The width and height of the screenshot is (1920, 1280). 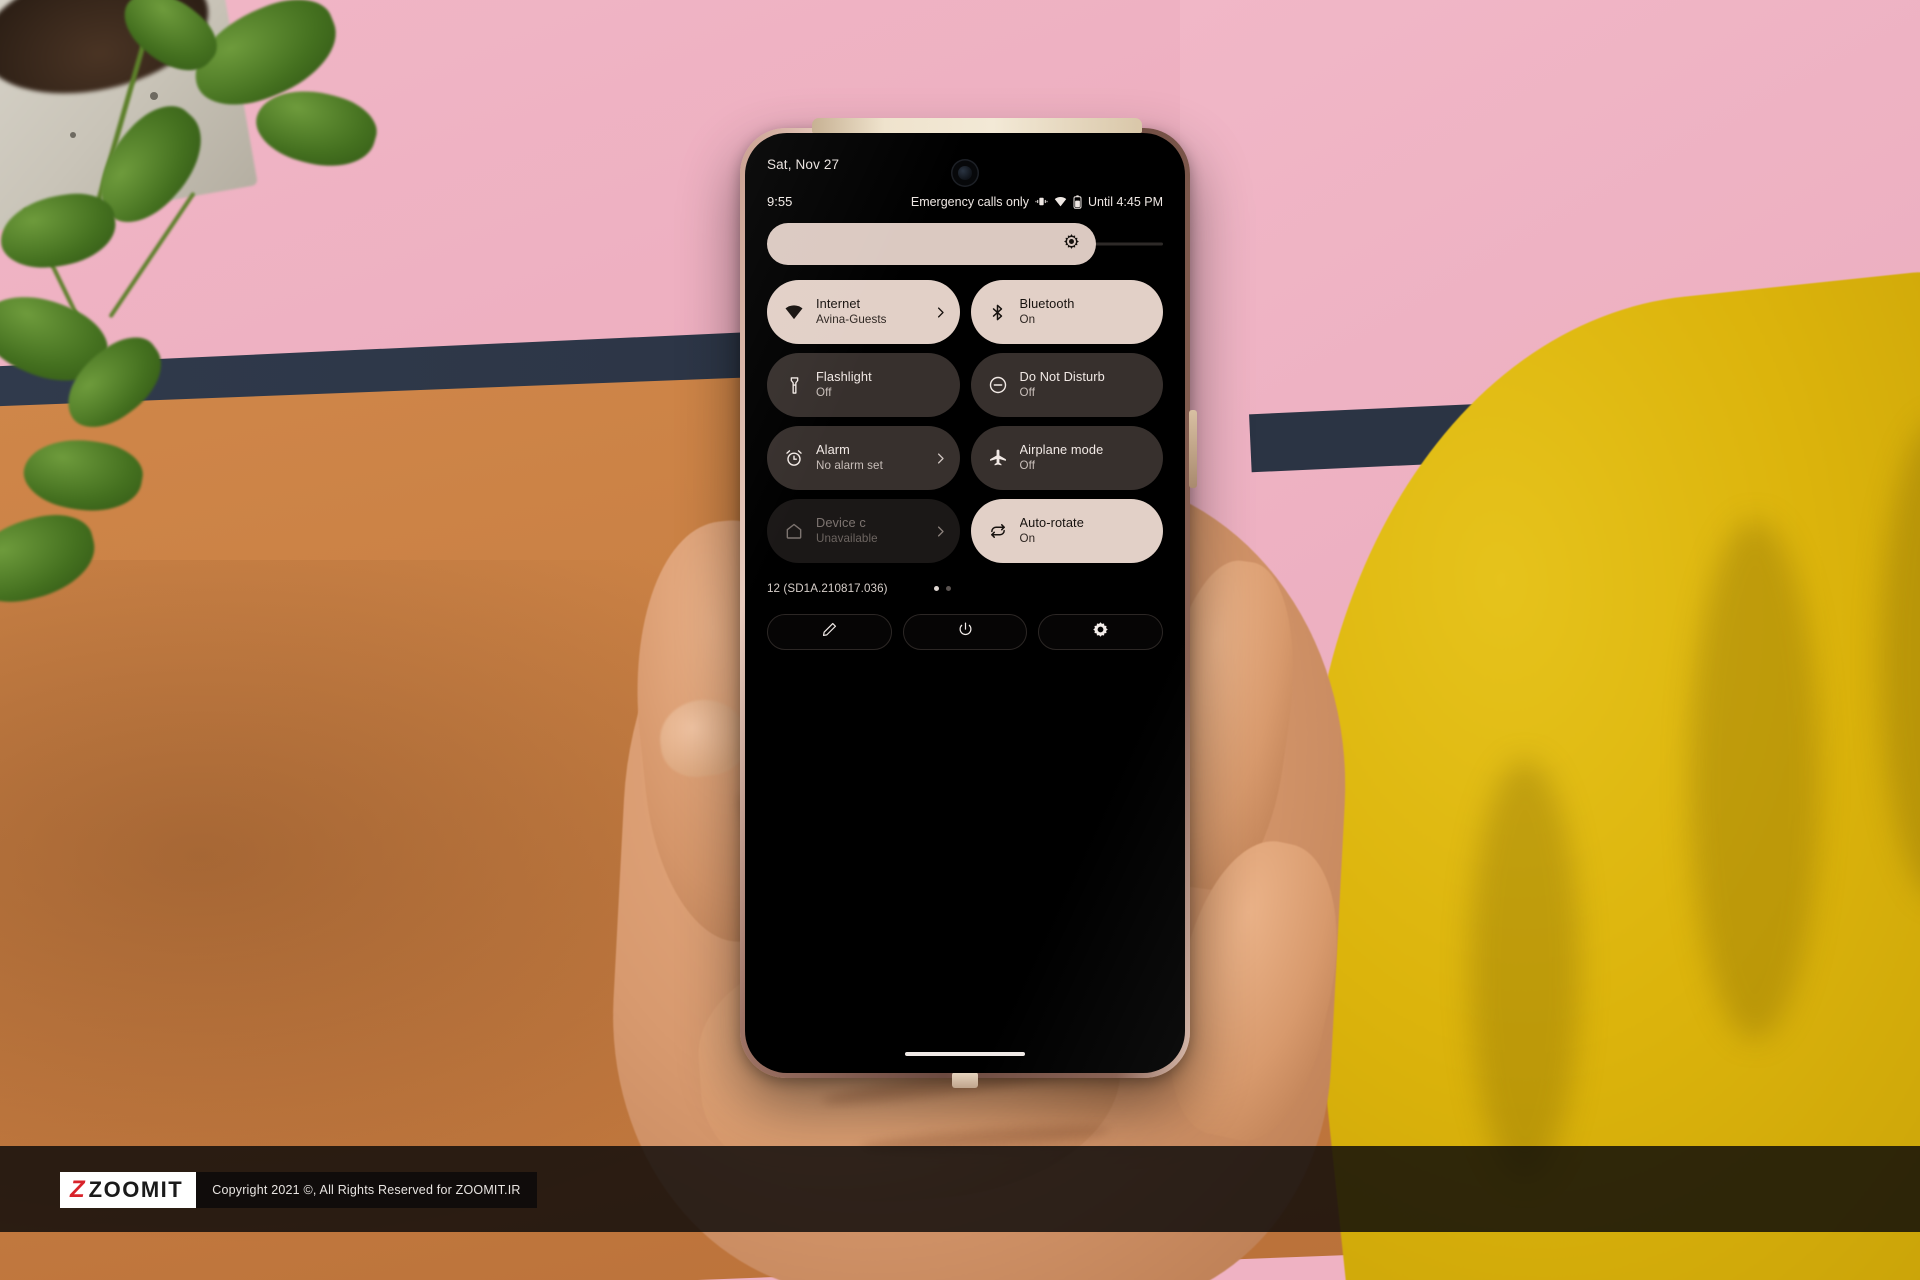 What do you see at coordinates (838, 304) in the screenshot?
I see `qs-tile-title: Internet` at bounding box center [838, 304].